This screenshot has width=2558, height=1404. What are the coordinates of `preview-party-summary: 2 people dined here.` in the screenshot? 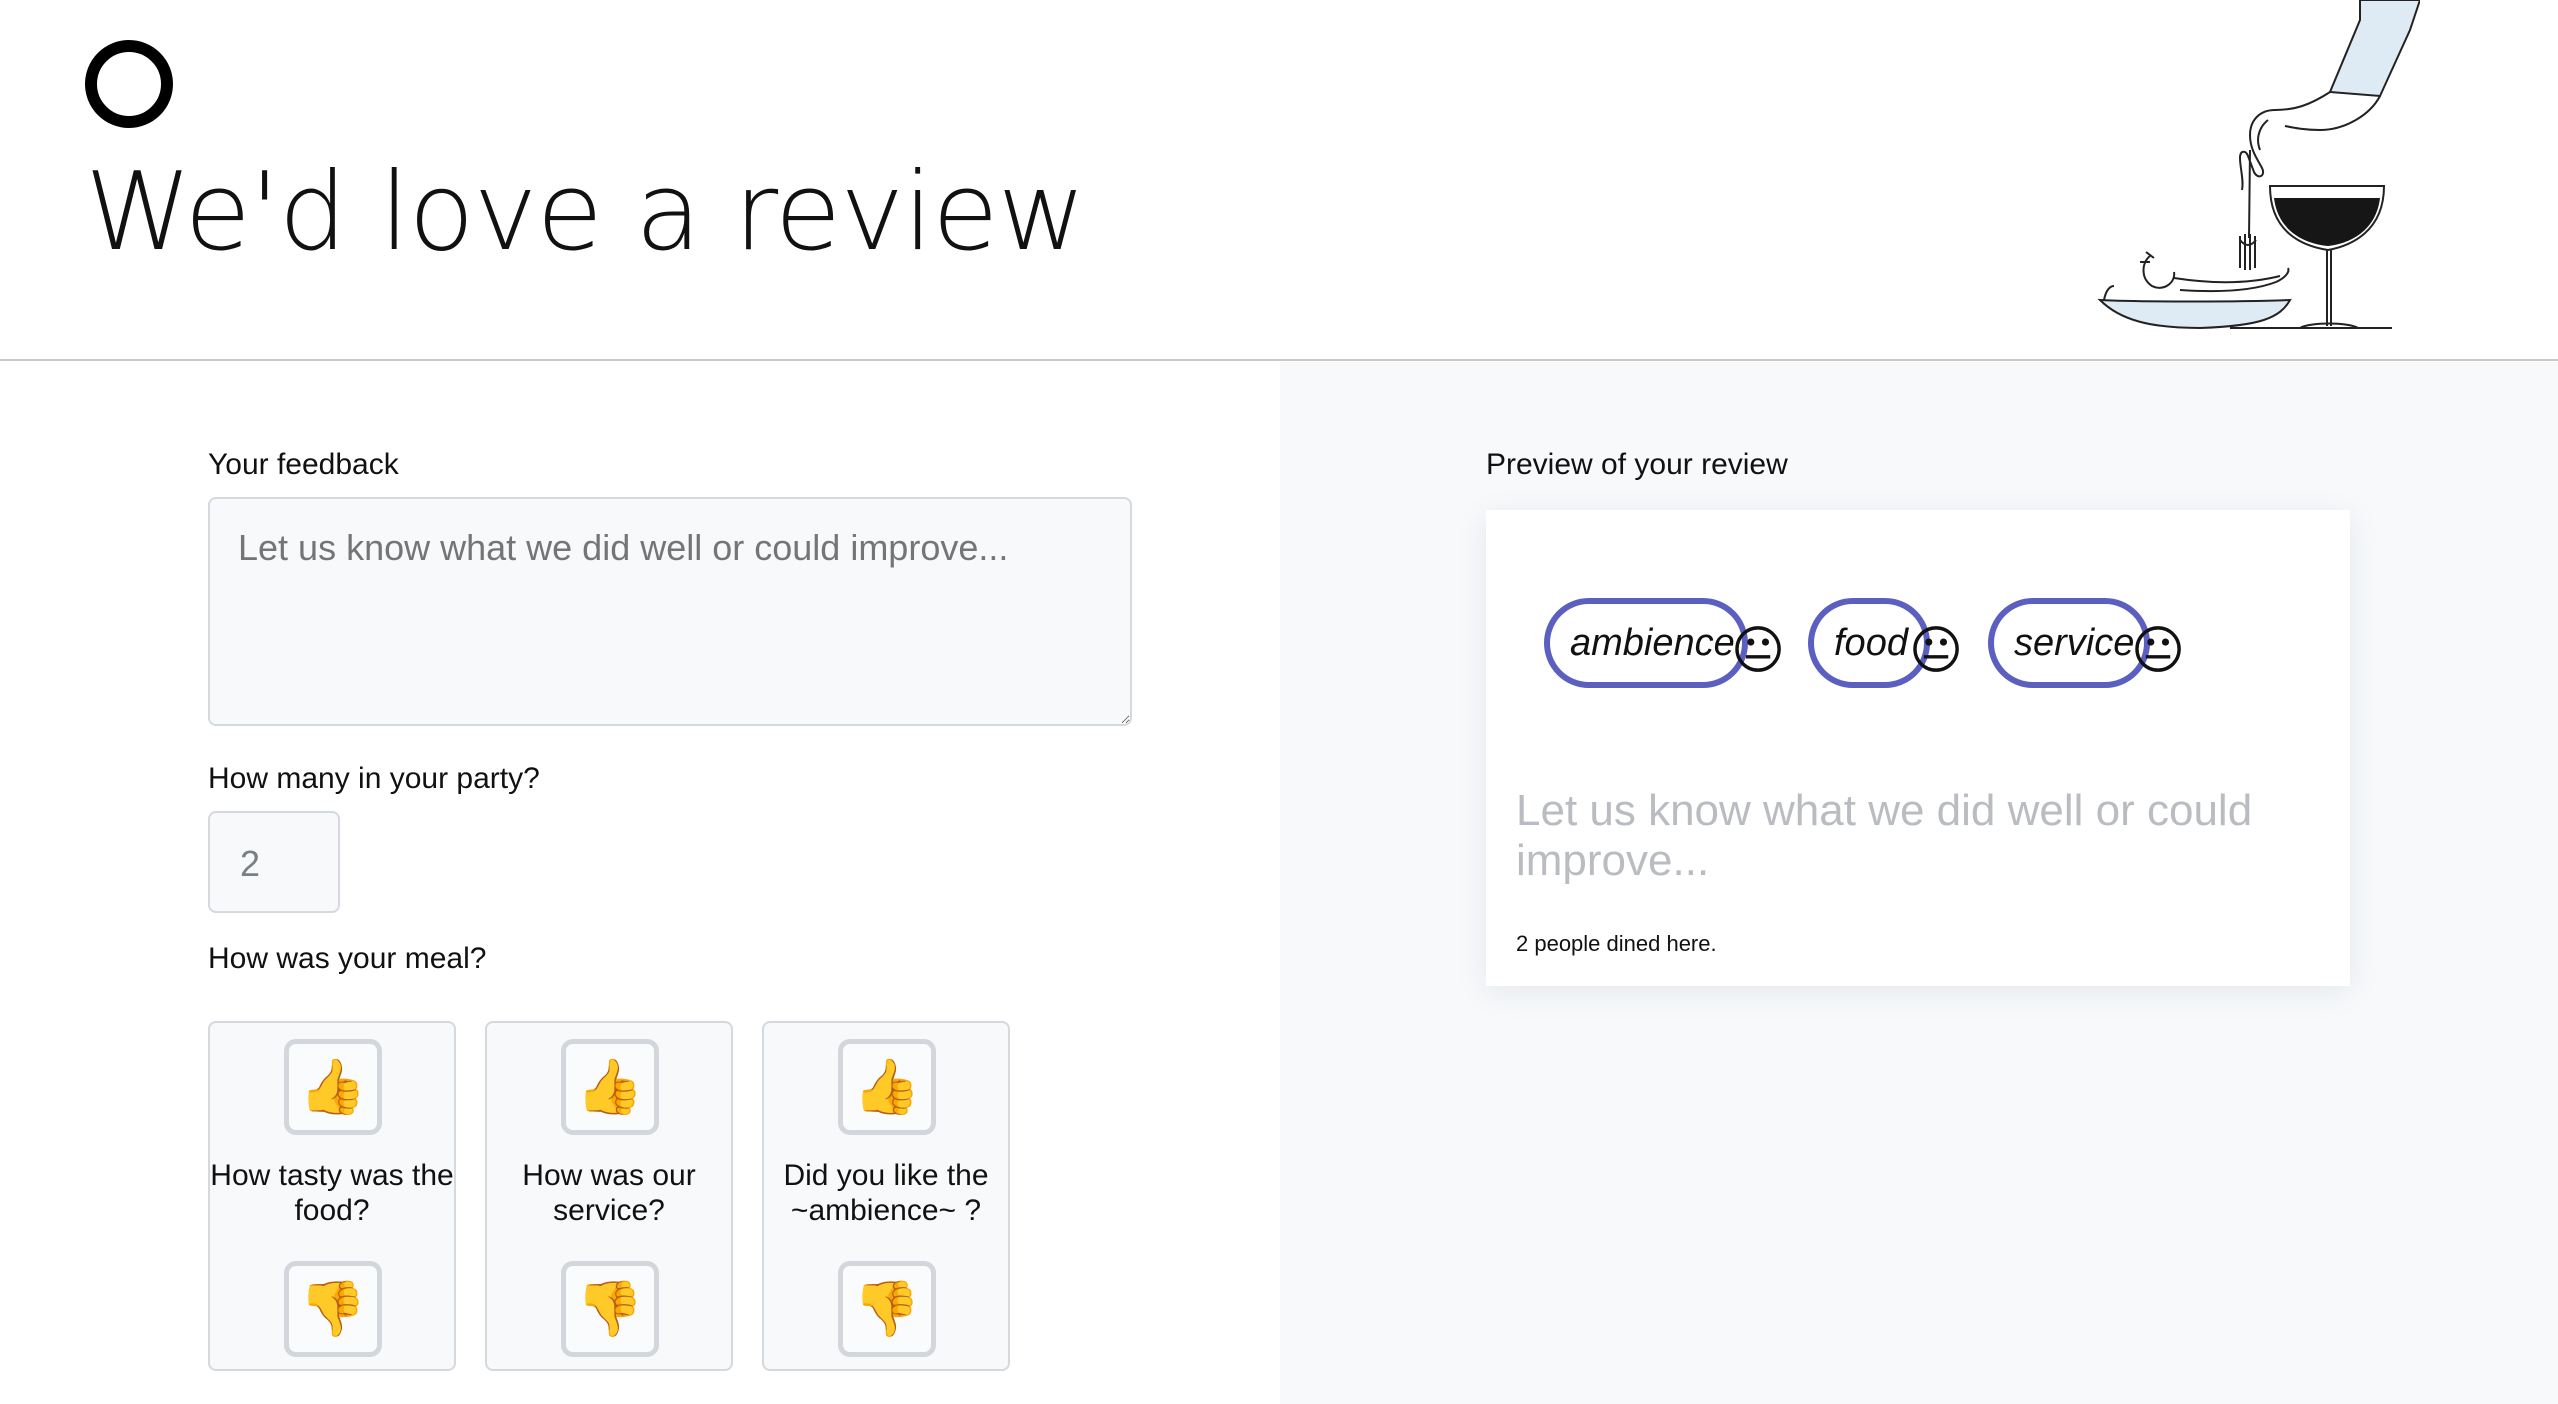 It's located at (1616, 943).